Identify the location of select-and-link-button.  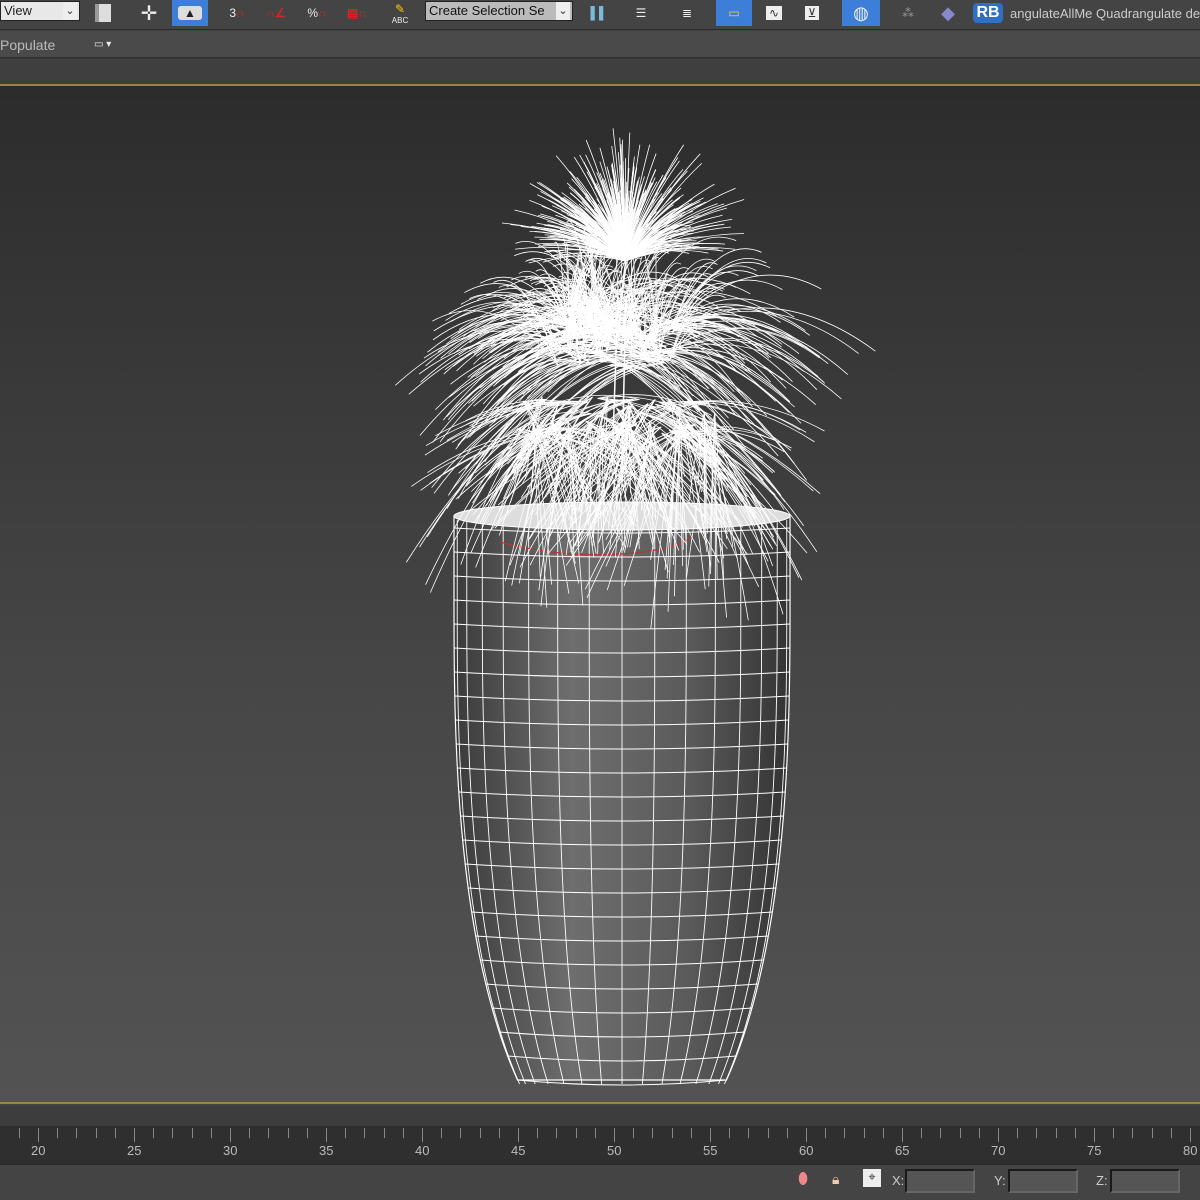
(103, 13).